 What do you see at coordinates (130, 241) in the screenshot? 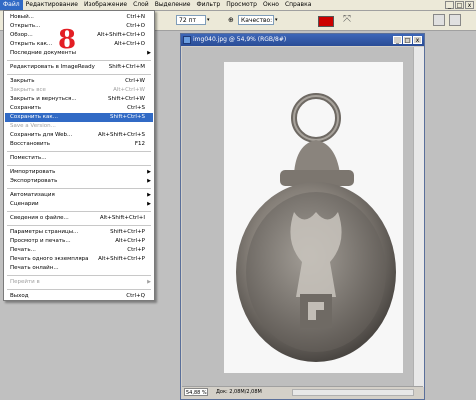
I see `menu-item-shortcut: Alt+Ctrl+P` at bounding box center [130, 241].